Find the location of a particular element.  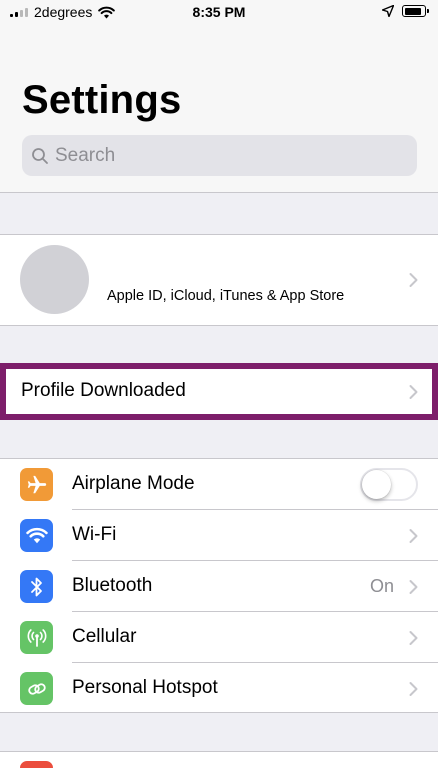

search-bar is located at coordinates (219, 155).